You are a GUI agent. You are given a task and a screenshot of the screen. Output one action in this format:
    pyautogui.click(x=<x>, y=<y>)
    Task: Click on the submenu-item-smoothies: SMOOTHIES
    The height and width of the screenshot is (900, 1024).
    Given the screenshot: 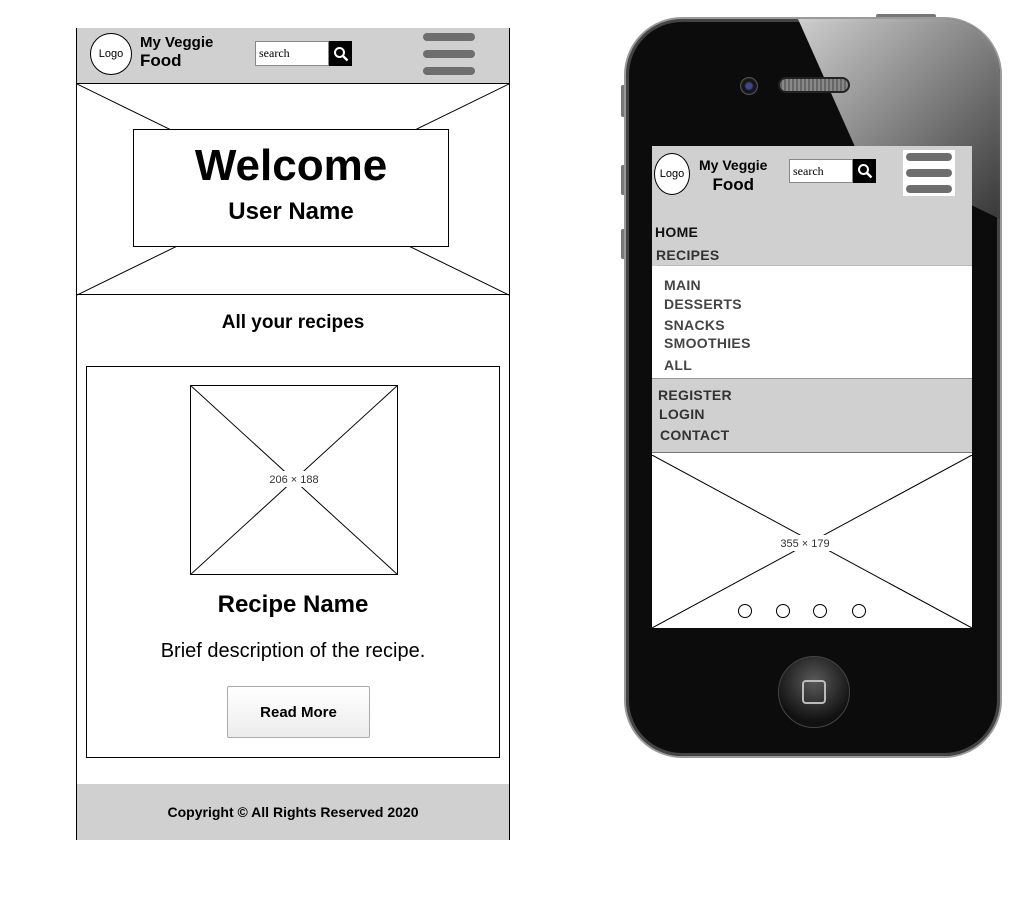 What is the action you would take?
    pyautogui.click(x=707, y=343)
    